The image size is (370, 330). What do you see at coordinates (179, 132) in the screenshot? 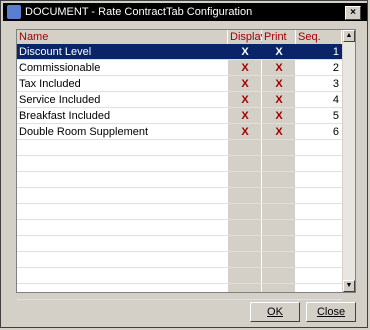
I see `table-row: Double Room Supplement X X 6` at bounding box center [179, 132].